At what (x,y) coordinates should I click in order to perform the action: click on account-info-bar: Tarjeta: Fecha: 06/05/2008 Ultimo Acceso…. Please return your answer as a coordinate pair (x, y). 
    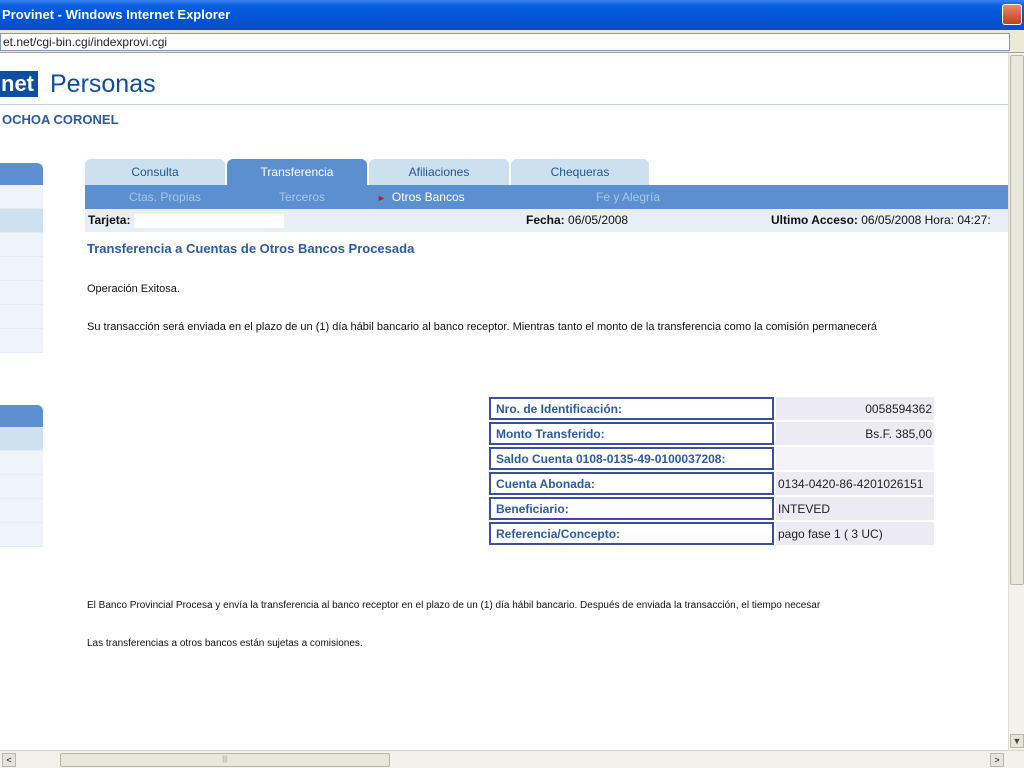
    Looking at the image, I should click on (546, 220).